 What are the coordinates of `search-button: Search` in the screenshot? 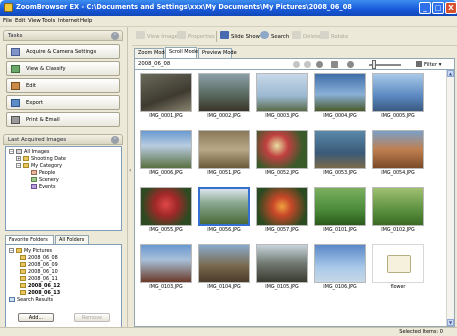 It's located at (274, 36).